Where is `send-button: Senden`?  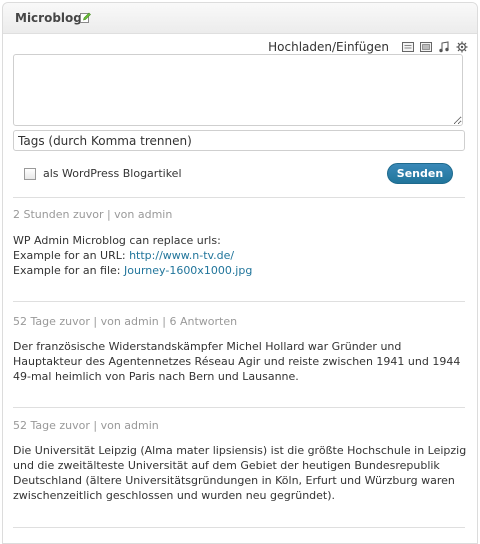 send-button: Senden is located at coordinates (420, 173).